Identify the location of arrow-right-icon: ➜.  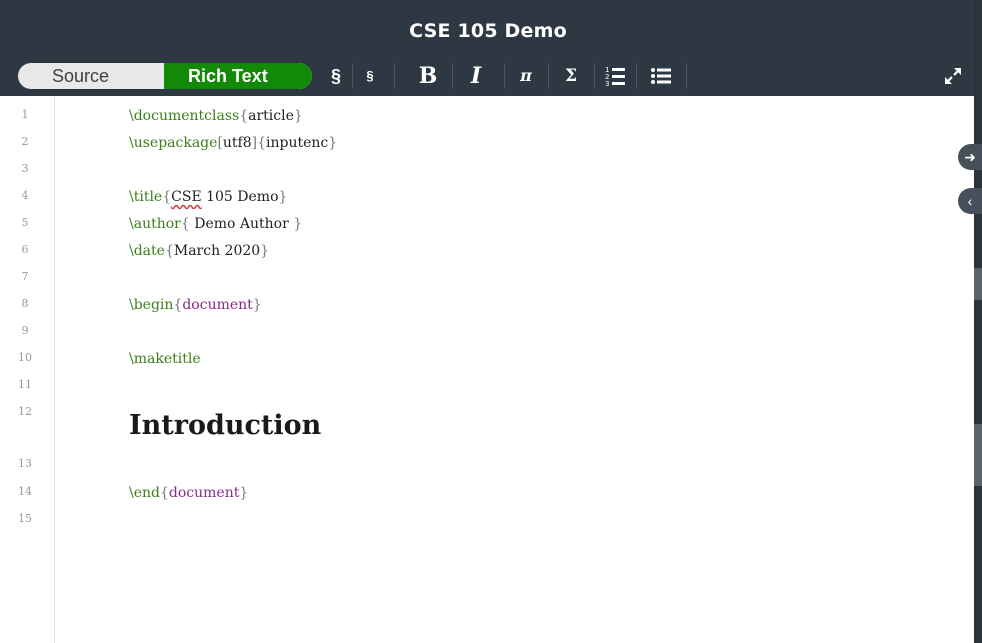
(970, 157).